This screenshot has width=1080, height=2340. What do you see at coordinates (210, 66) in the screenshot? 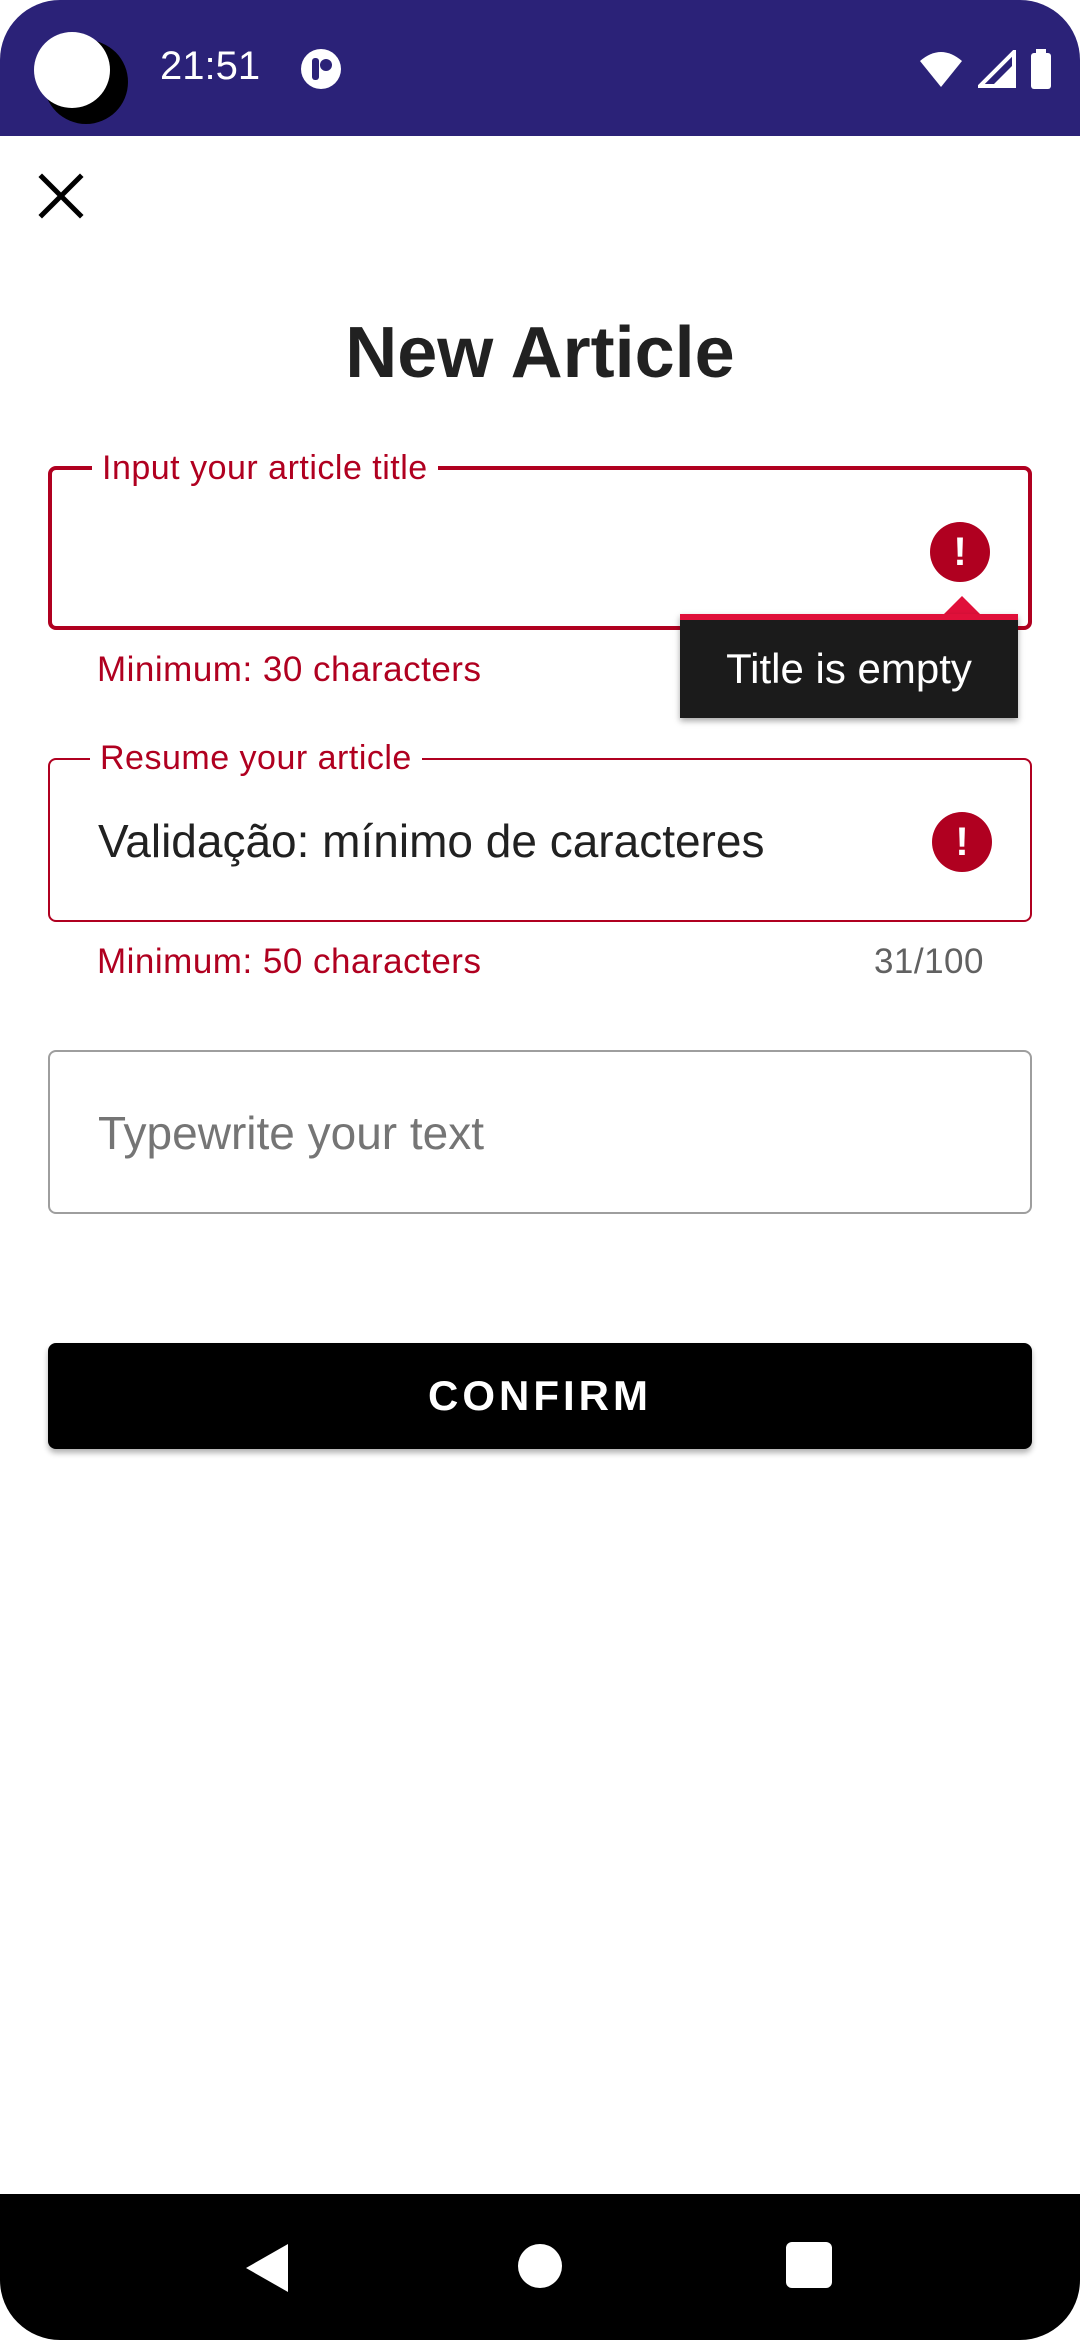
I see `status-time: 21:51` at bounding box center [210, 66].